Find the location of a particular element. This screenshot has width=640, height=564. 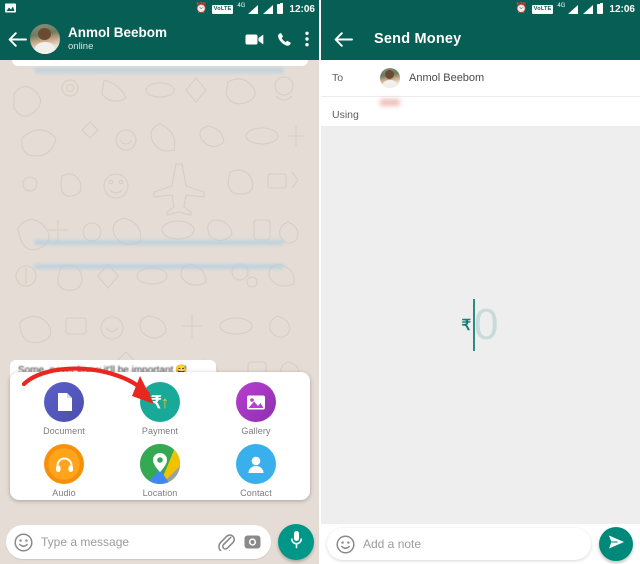

screen-divider is located at coordinates (320, 282).